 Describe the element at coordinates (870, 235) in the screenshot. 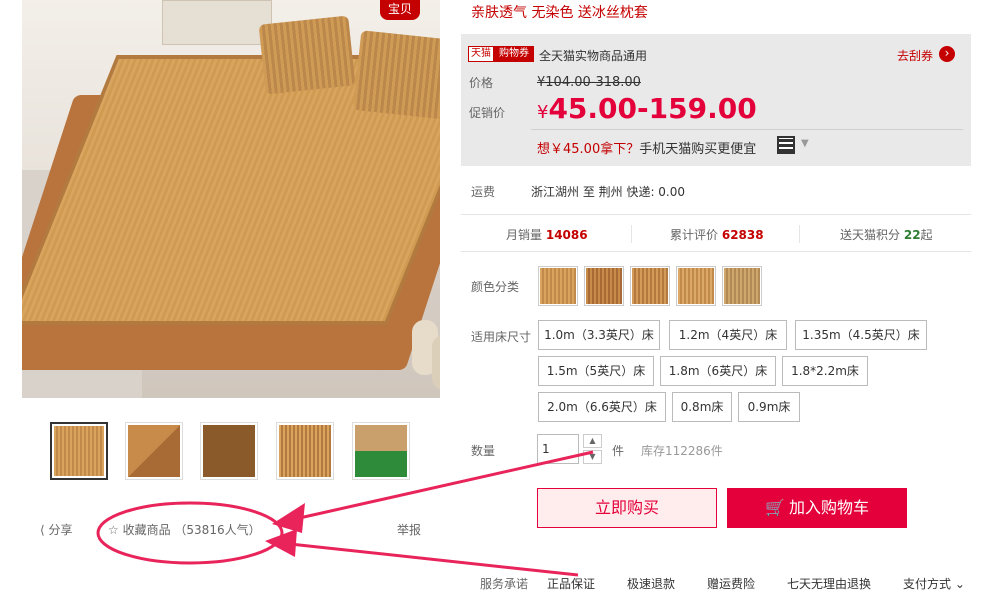

I see `tmall-points-label: 送天猫积分` at that location.